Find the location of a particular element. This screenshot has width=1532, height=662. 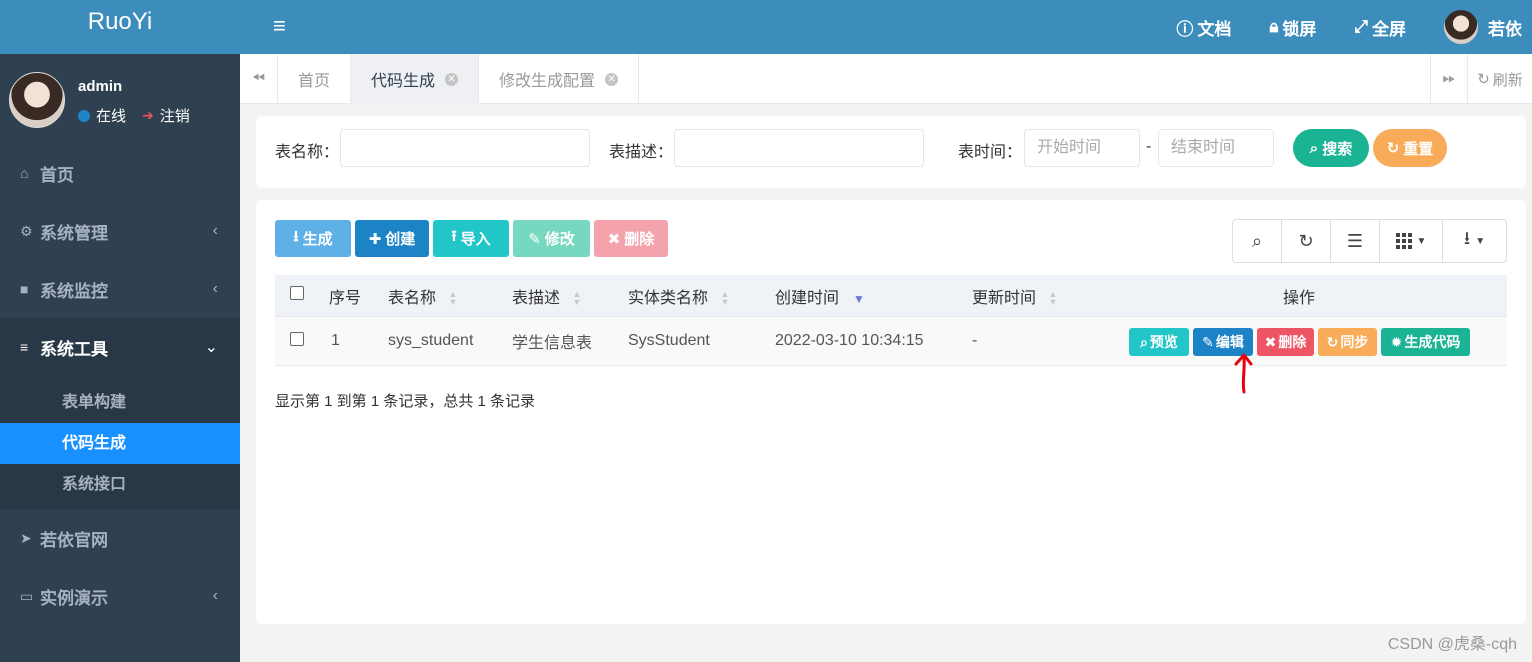

table-desc-input is located at coordinates (799, 148).